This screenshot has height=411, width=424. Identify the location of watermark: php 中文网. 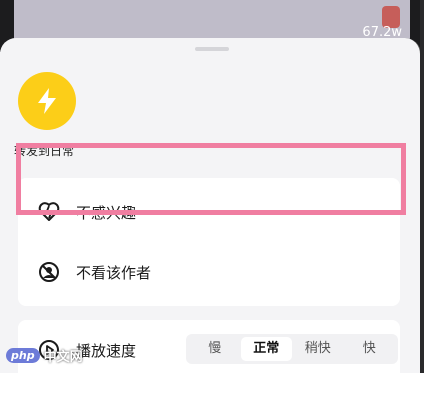
(44, 355).